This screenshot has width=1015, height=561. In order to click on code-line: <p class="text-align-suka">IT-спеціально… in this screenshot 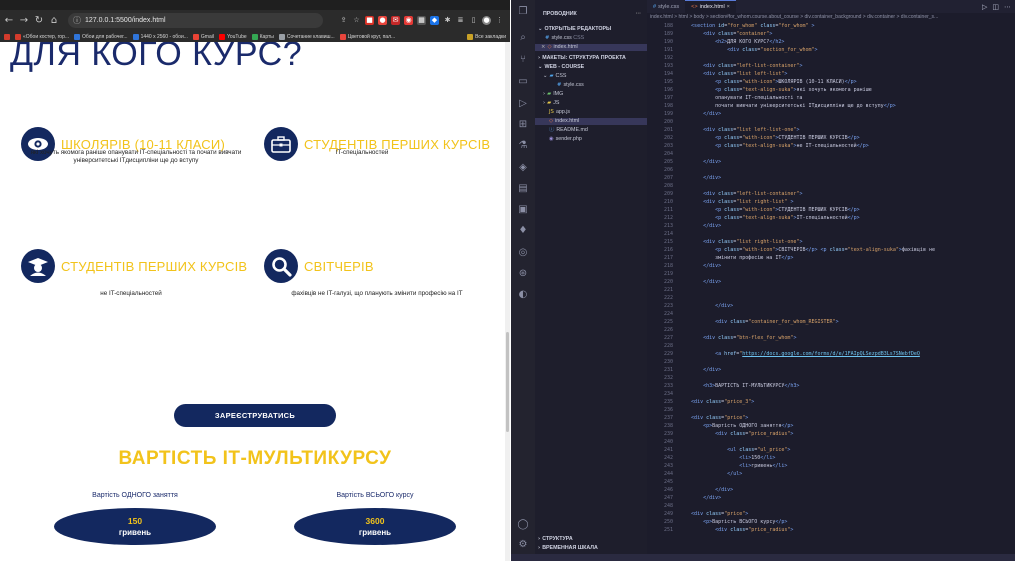, I will do `click(847, 218)`.